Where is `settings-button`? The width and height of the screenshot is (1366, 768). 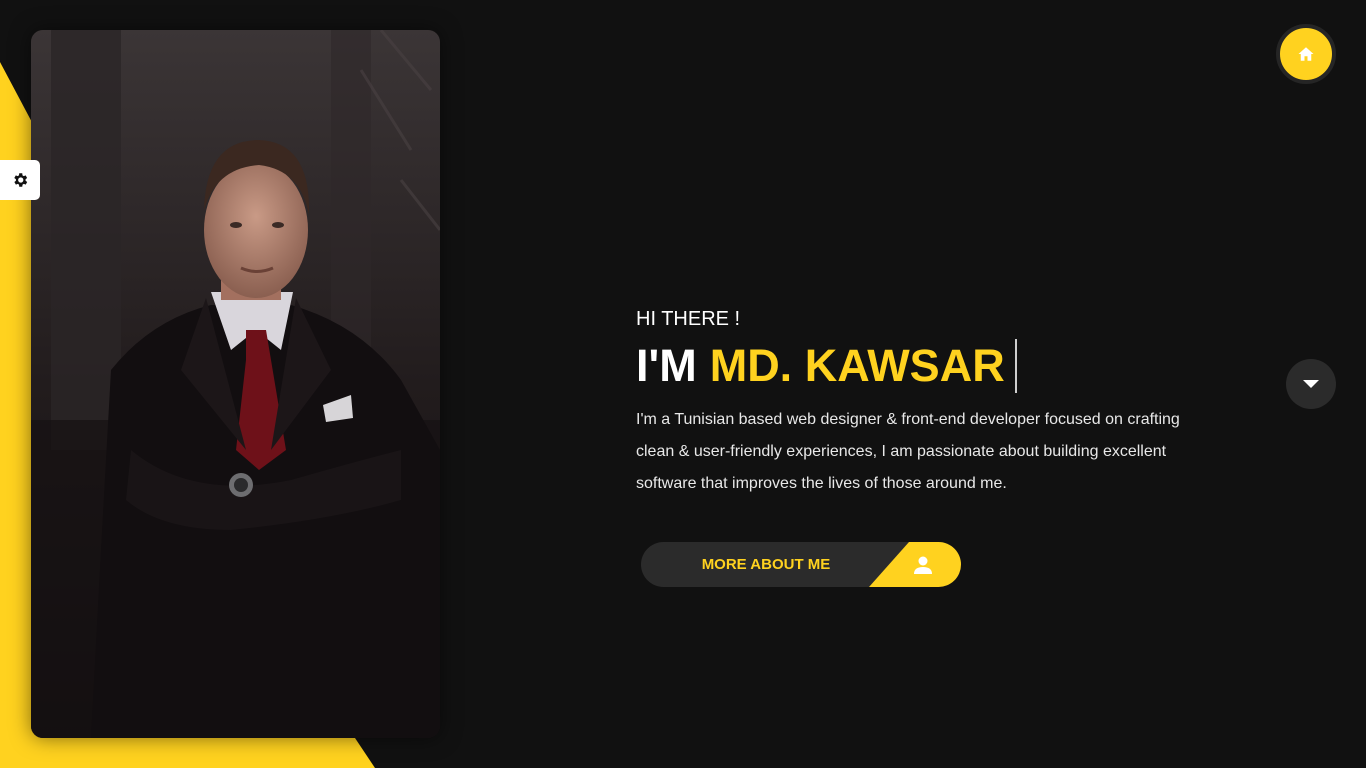
settings-button is located at coordinates (20, 180).